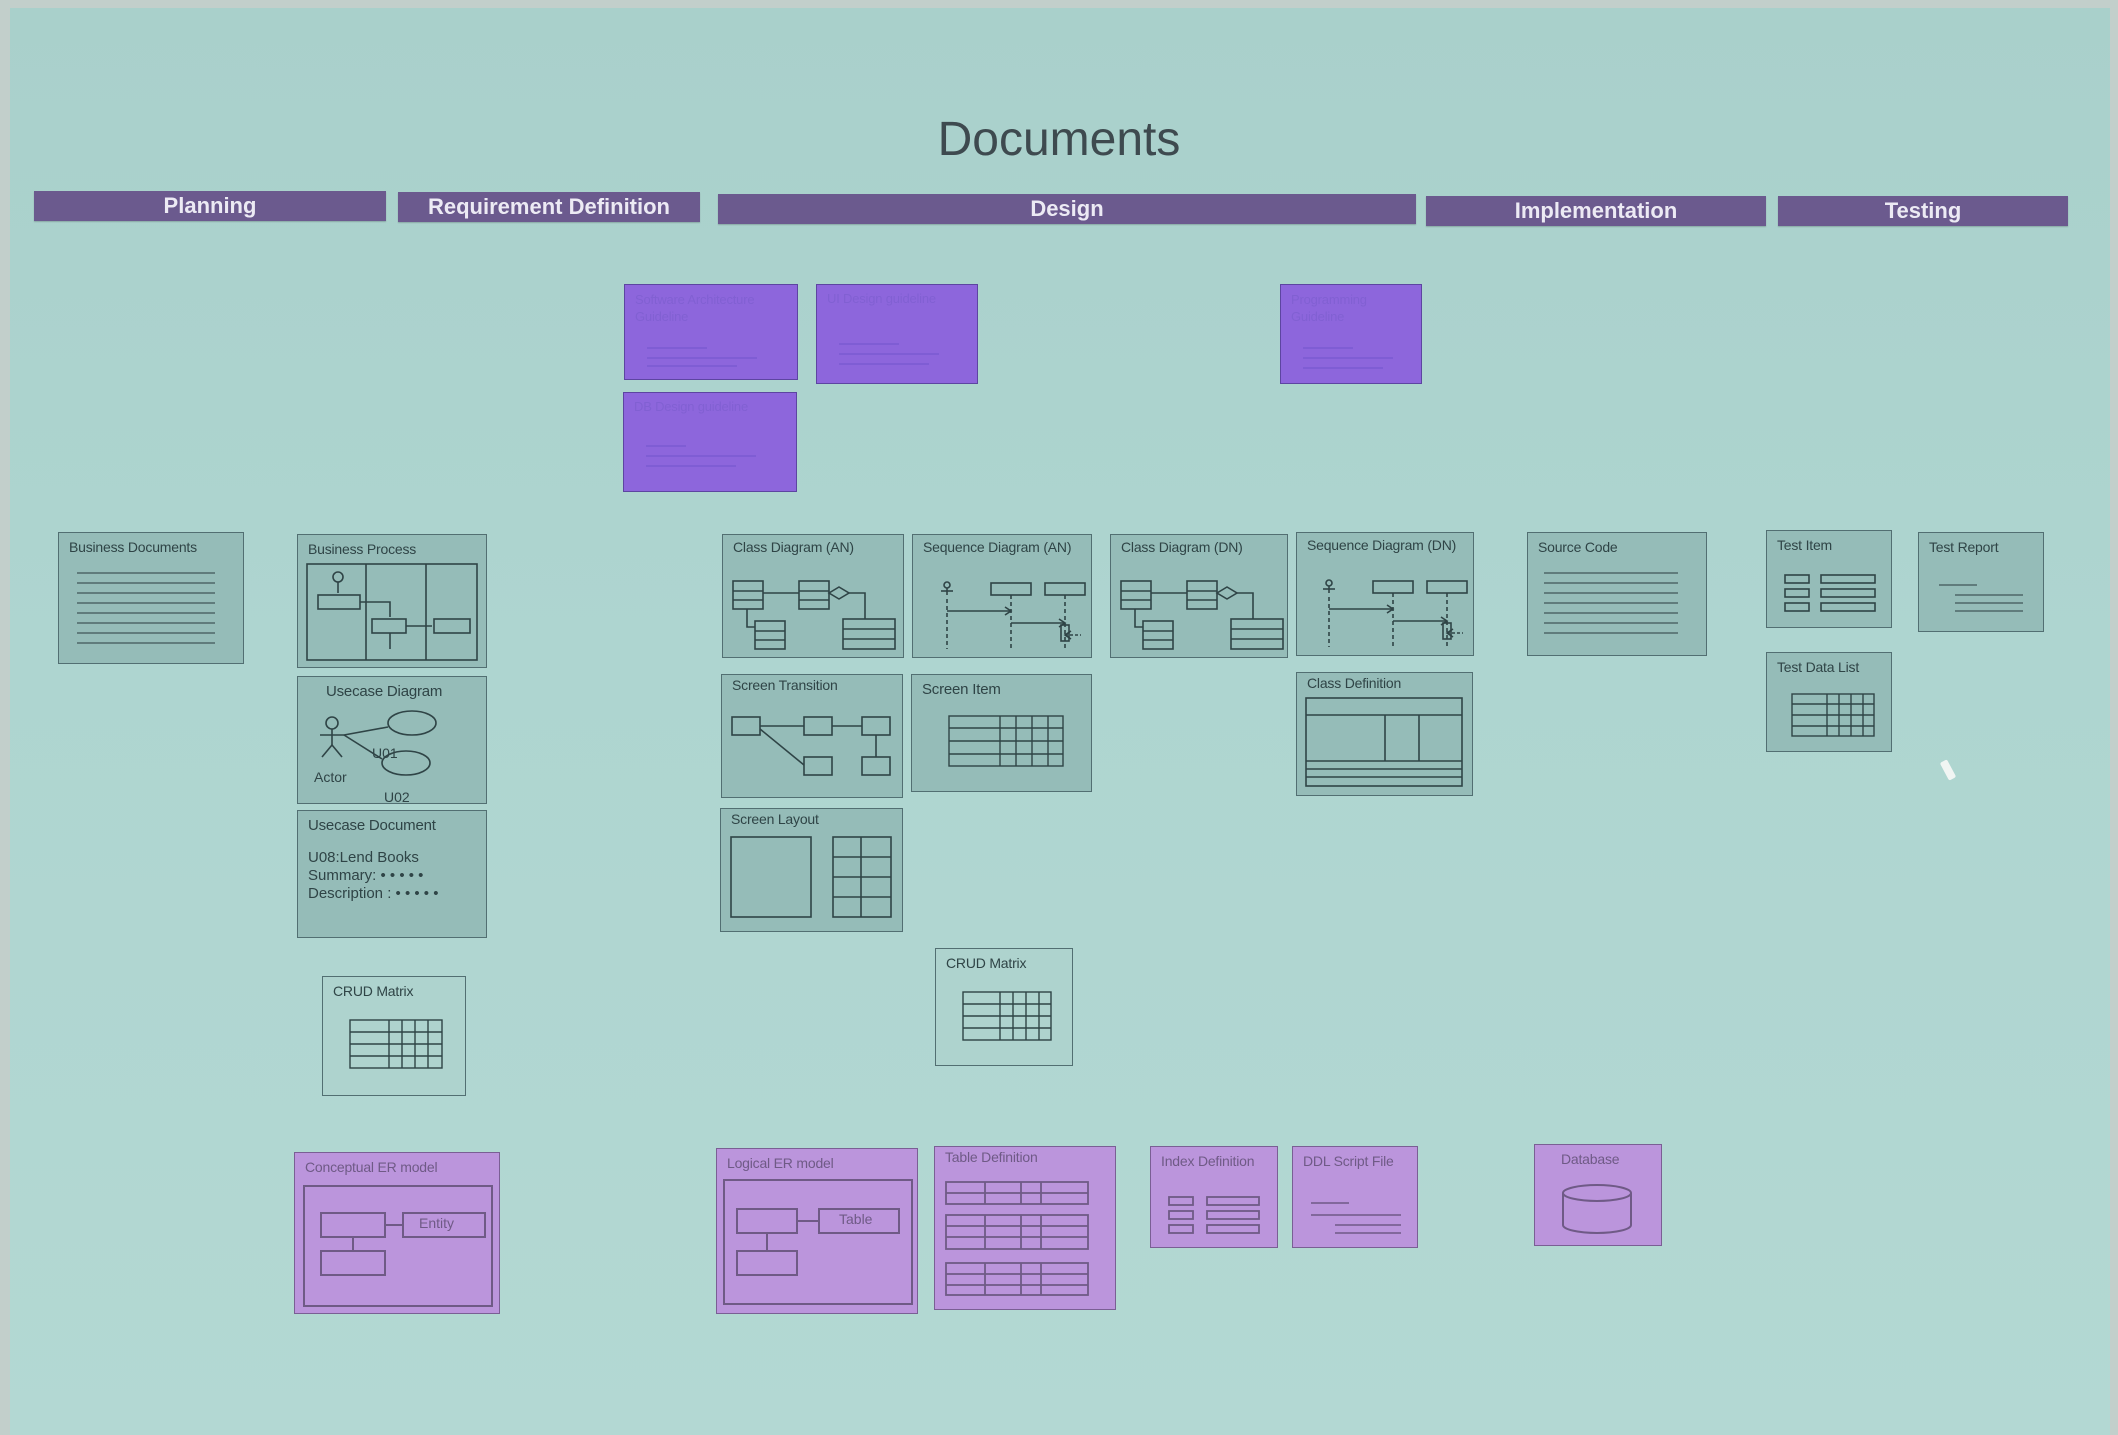  Describe the element at coordinates (856, 1219) in the screenshot. I see `table-label: Table` at that location.